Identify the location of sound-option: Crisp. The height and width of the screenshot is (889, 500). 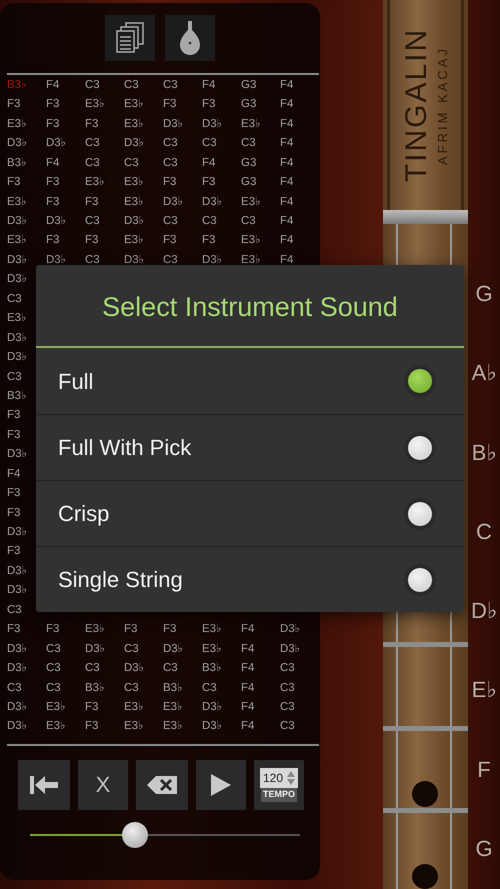
(250, 513).